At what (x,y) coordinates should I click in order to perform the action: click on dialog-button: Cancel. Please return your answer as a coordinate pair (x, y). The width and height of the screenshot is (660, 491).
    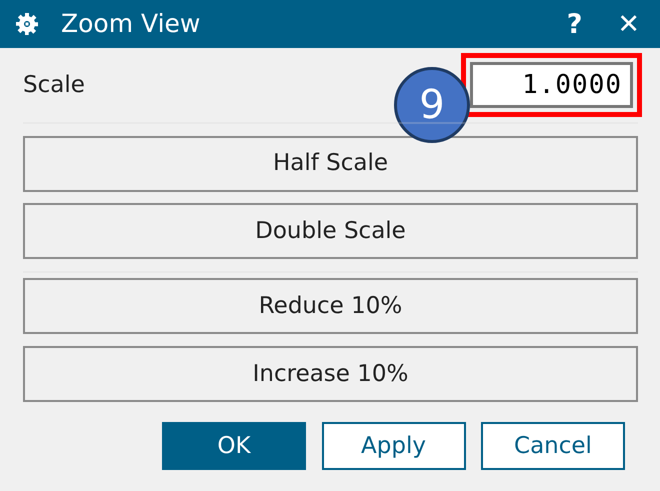
    Looking at the image, I should click on (553, 446).